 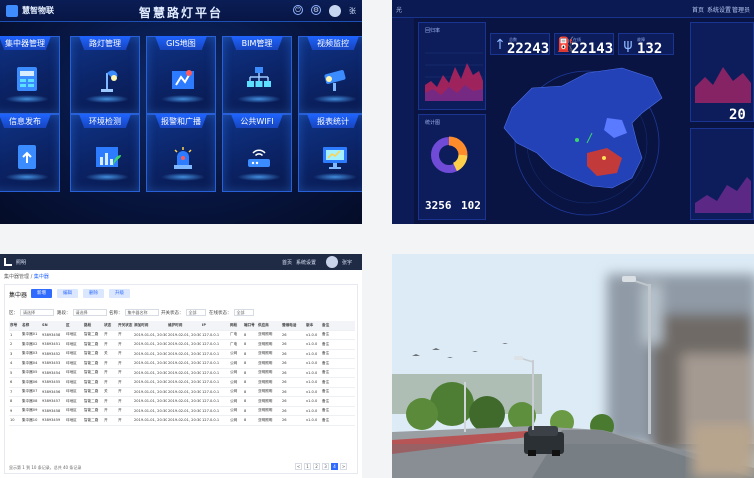 I want to click on column-header: 端口号, so click(x=250, y=326).